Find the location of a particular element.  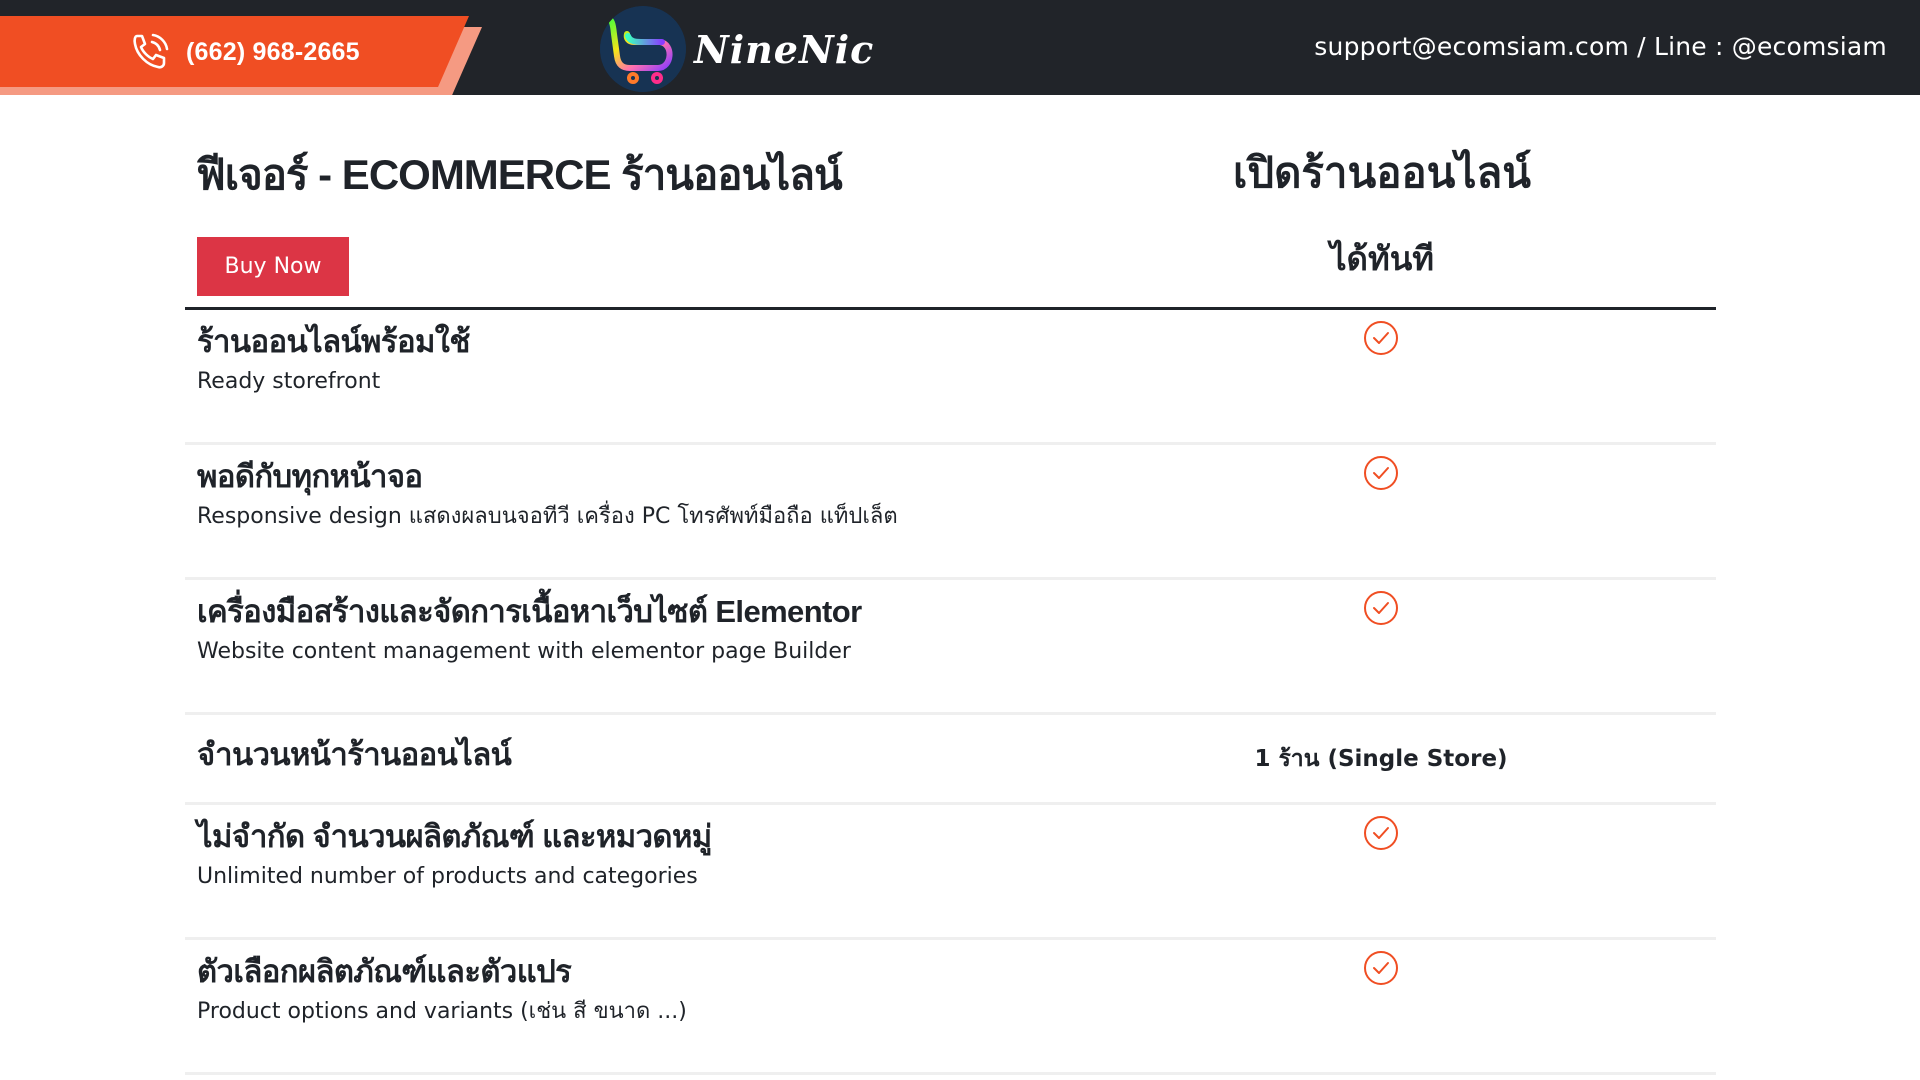

shopping-cart-icon is located at coordinates (643, 49).